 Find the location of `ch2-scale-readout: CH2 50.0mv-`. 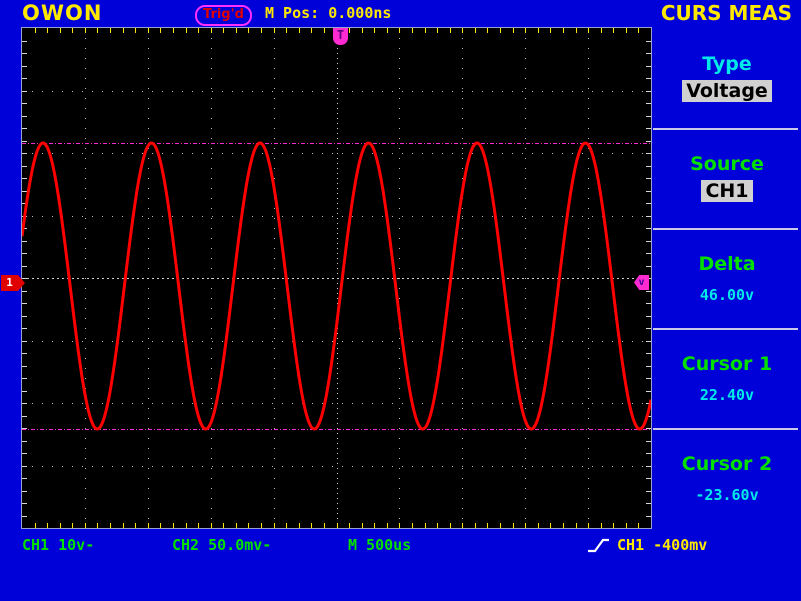

ch2-scale-readout: CH2 50.0mv- is located at coordinates (221, 545).